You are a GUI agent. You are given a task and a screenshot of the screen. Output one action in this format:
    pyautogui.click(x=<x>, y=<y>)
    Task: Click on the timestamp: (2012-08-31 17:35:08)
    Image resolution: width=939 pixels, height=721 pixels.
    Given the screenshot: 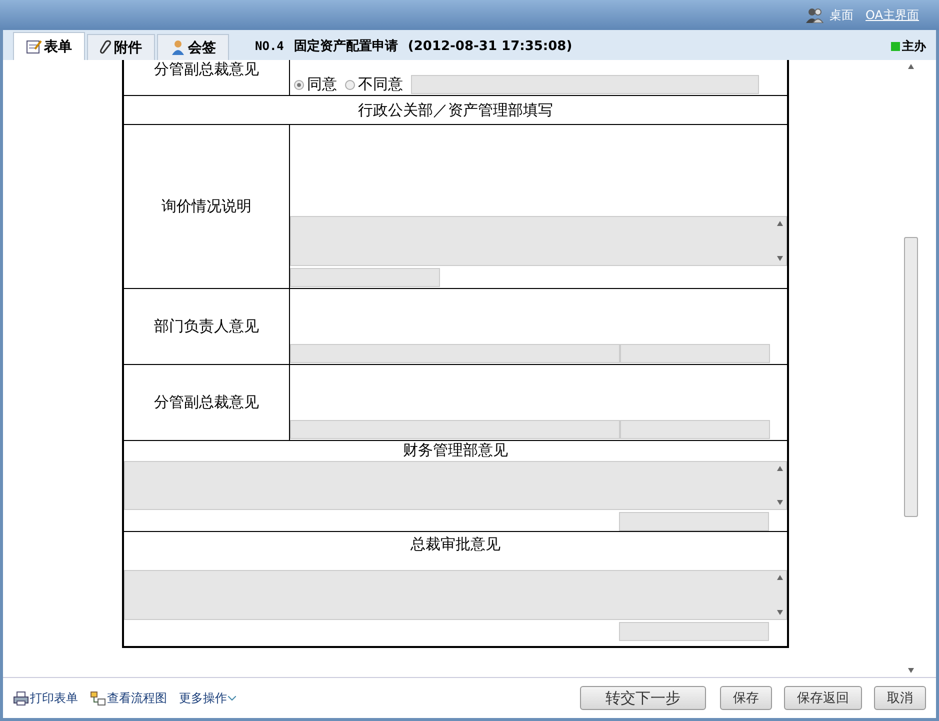 What is the action you would take?
    pyautogui.click(x=490, y=46)
    